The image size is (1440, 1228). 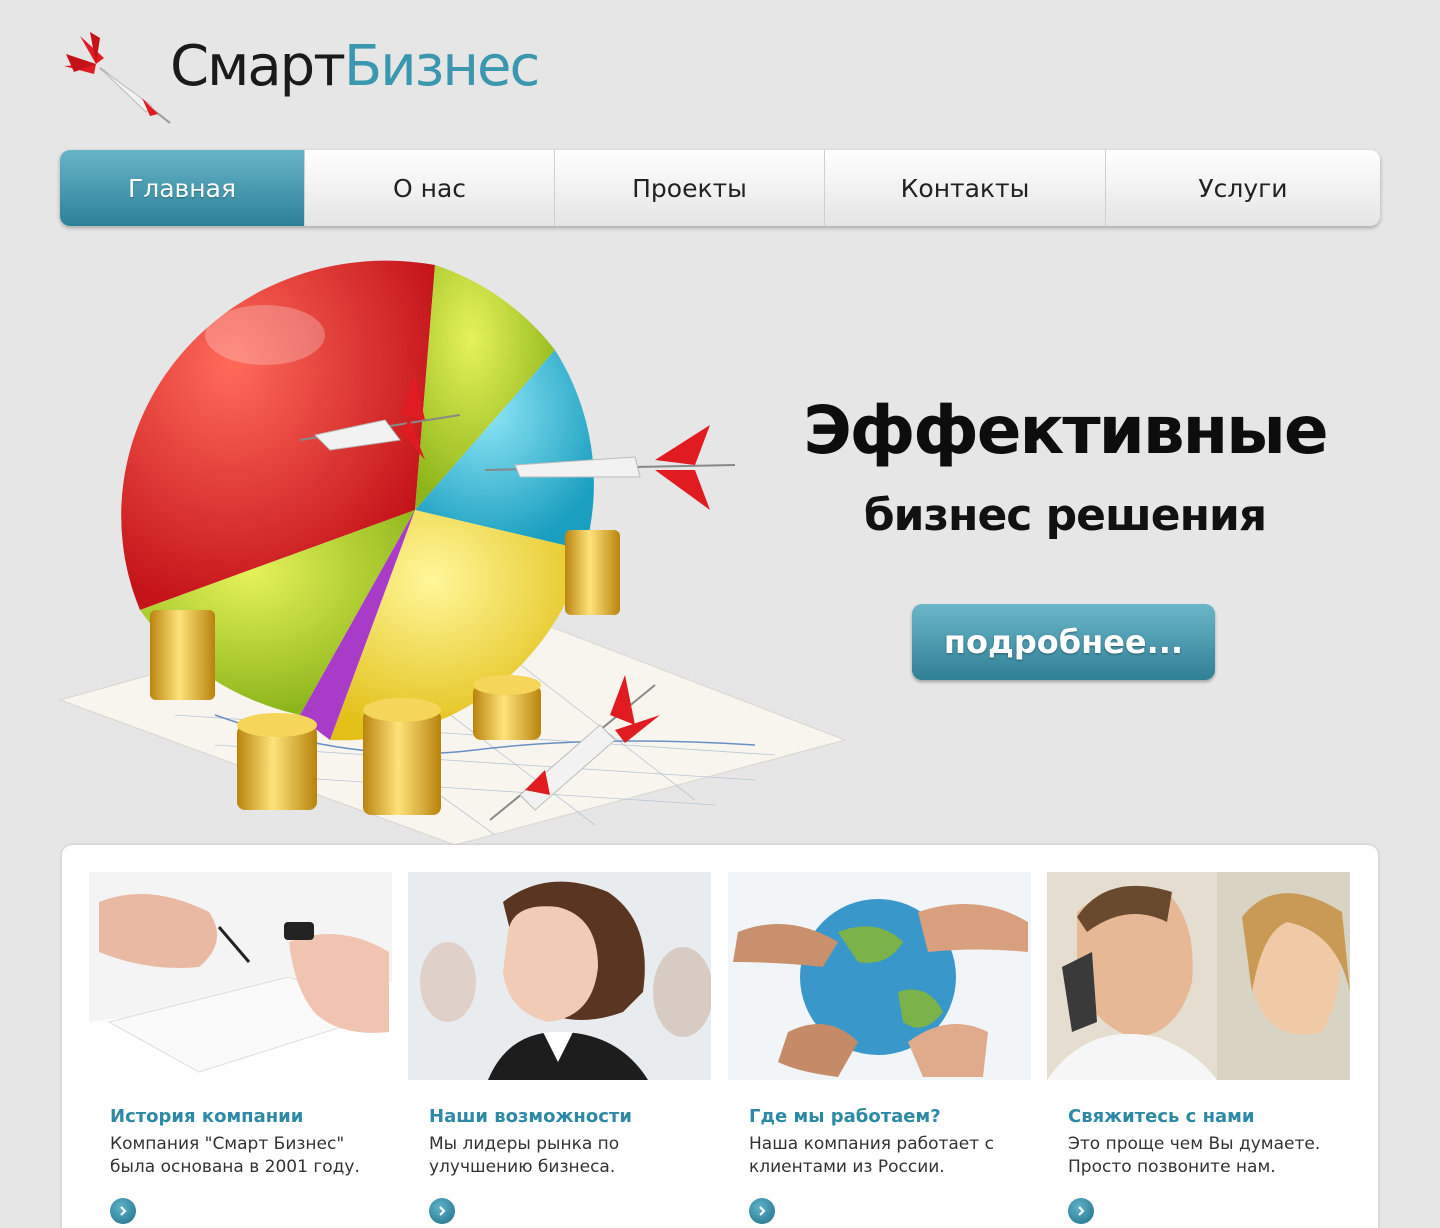 I want to click on logo-text: СмартБизнес, so click(x=355, y=66).